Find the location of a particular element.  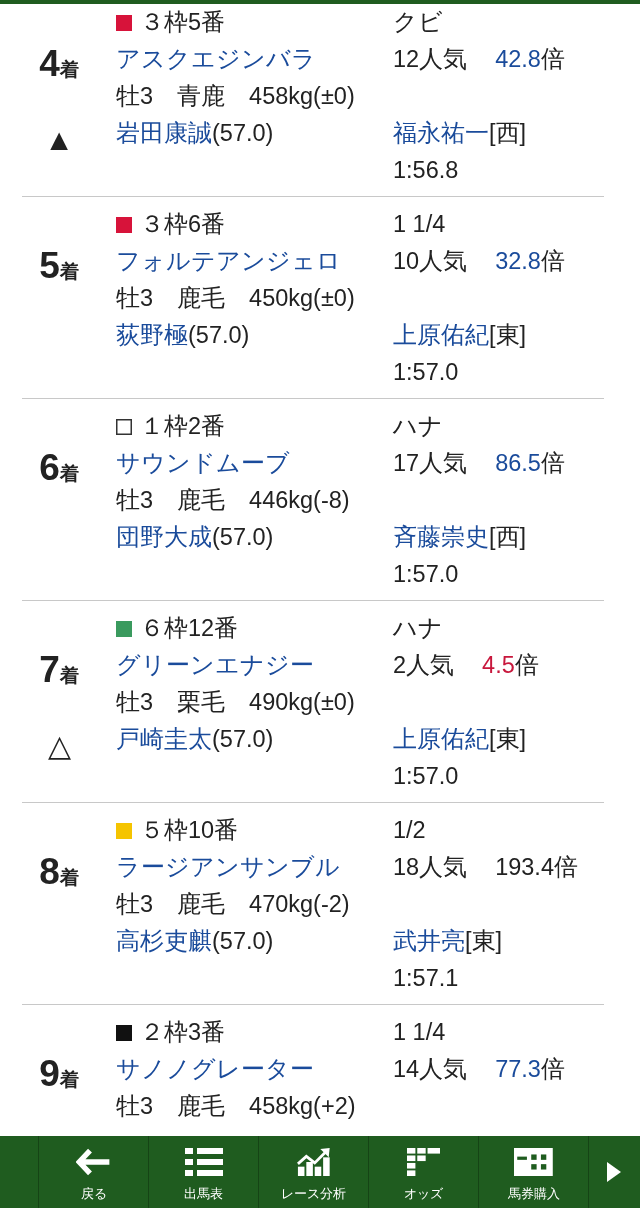

finish-position: 7着 is located at coordinates (59, 668).